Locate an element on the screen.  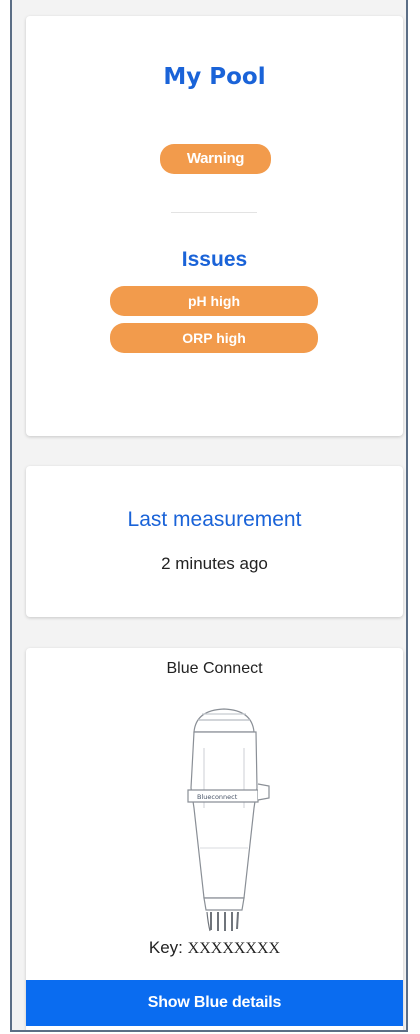
pool-title: My Pool is located at coordinates (214, 77).